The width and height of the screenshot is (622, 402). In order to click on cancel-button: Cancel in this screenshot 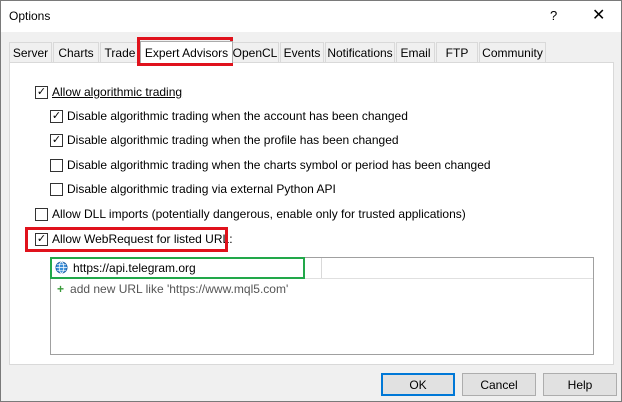, I will do `click(499, 384)`.